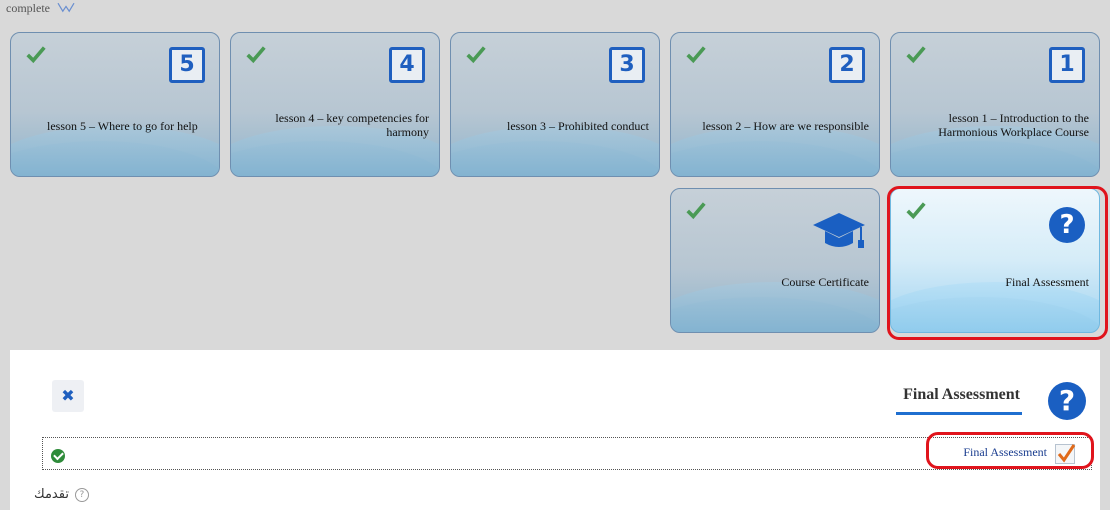 This screenshot has height=510, width=1110. Describe the element at coordinates (81, 494) in the screenshot. I see `help-icon: ?` at that location.